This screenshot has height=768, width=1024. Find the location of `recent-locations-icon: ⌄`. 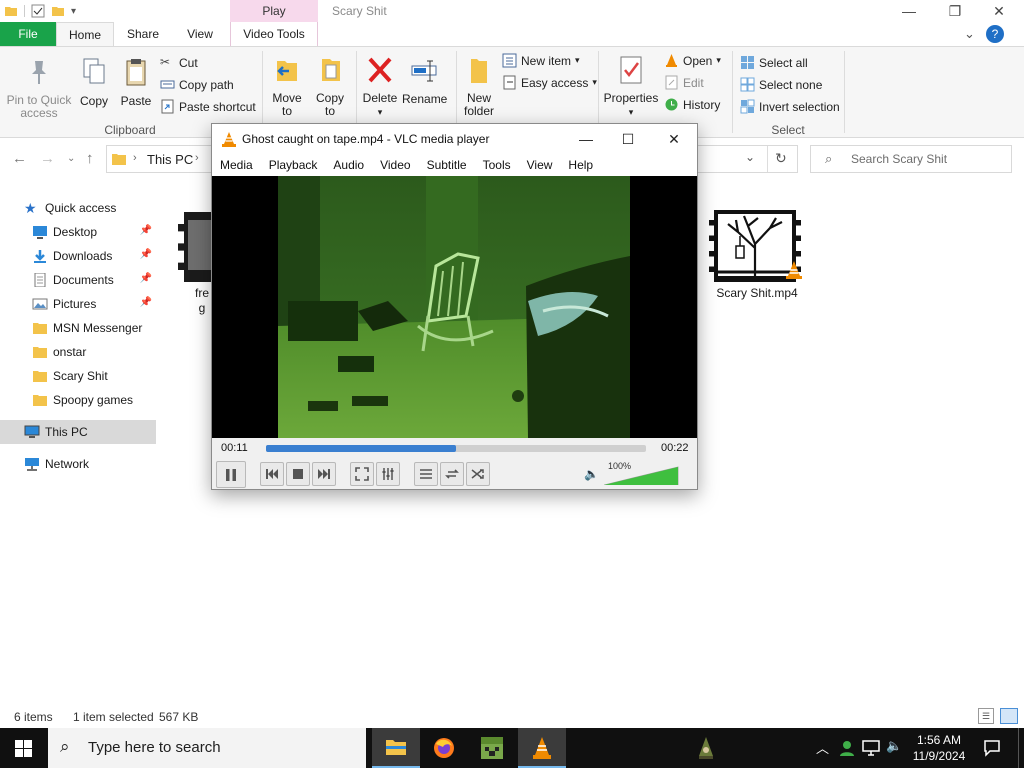

recent-locations-icon: ⌄ is located at coordinates (71, 158).